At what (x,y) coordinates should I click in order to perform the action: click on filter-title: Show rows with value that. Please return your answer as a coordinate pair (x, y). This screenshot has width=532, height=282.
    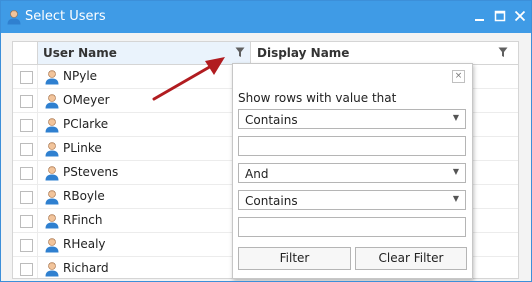
    Looking at the image, I should click on (317, 98).